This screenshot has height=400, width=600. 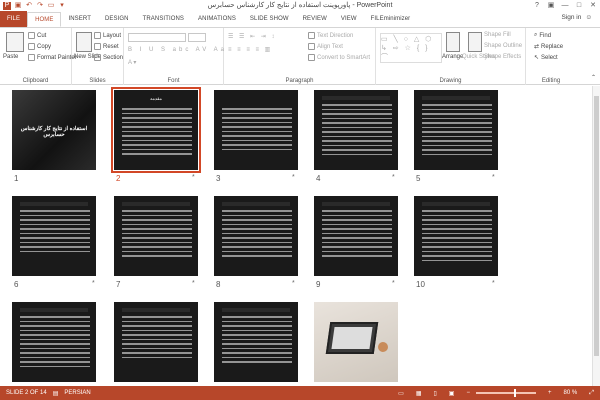 What do you see at coordinates (468, 393) in the screenshot?
I see `zoom-out-icon: −` at bounding box center [468, 393].